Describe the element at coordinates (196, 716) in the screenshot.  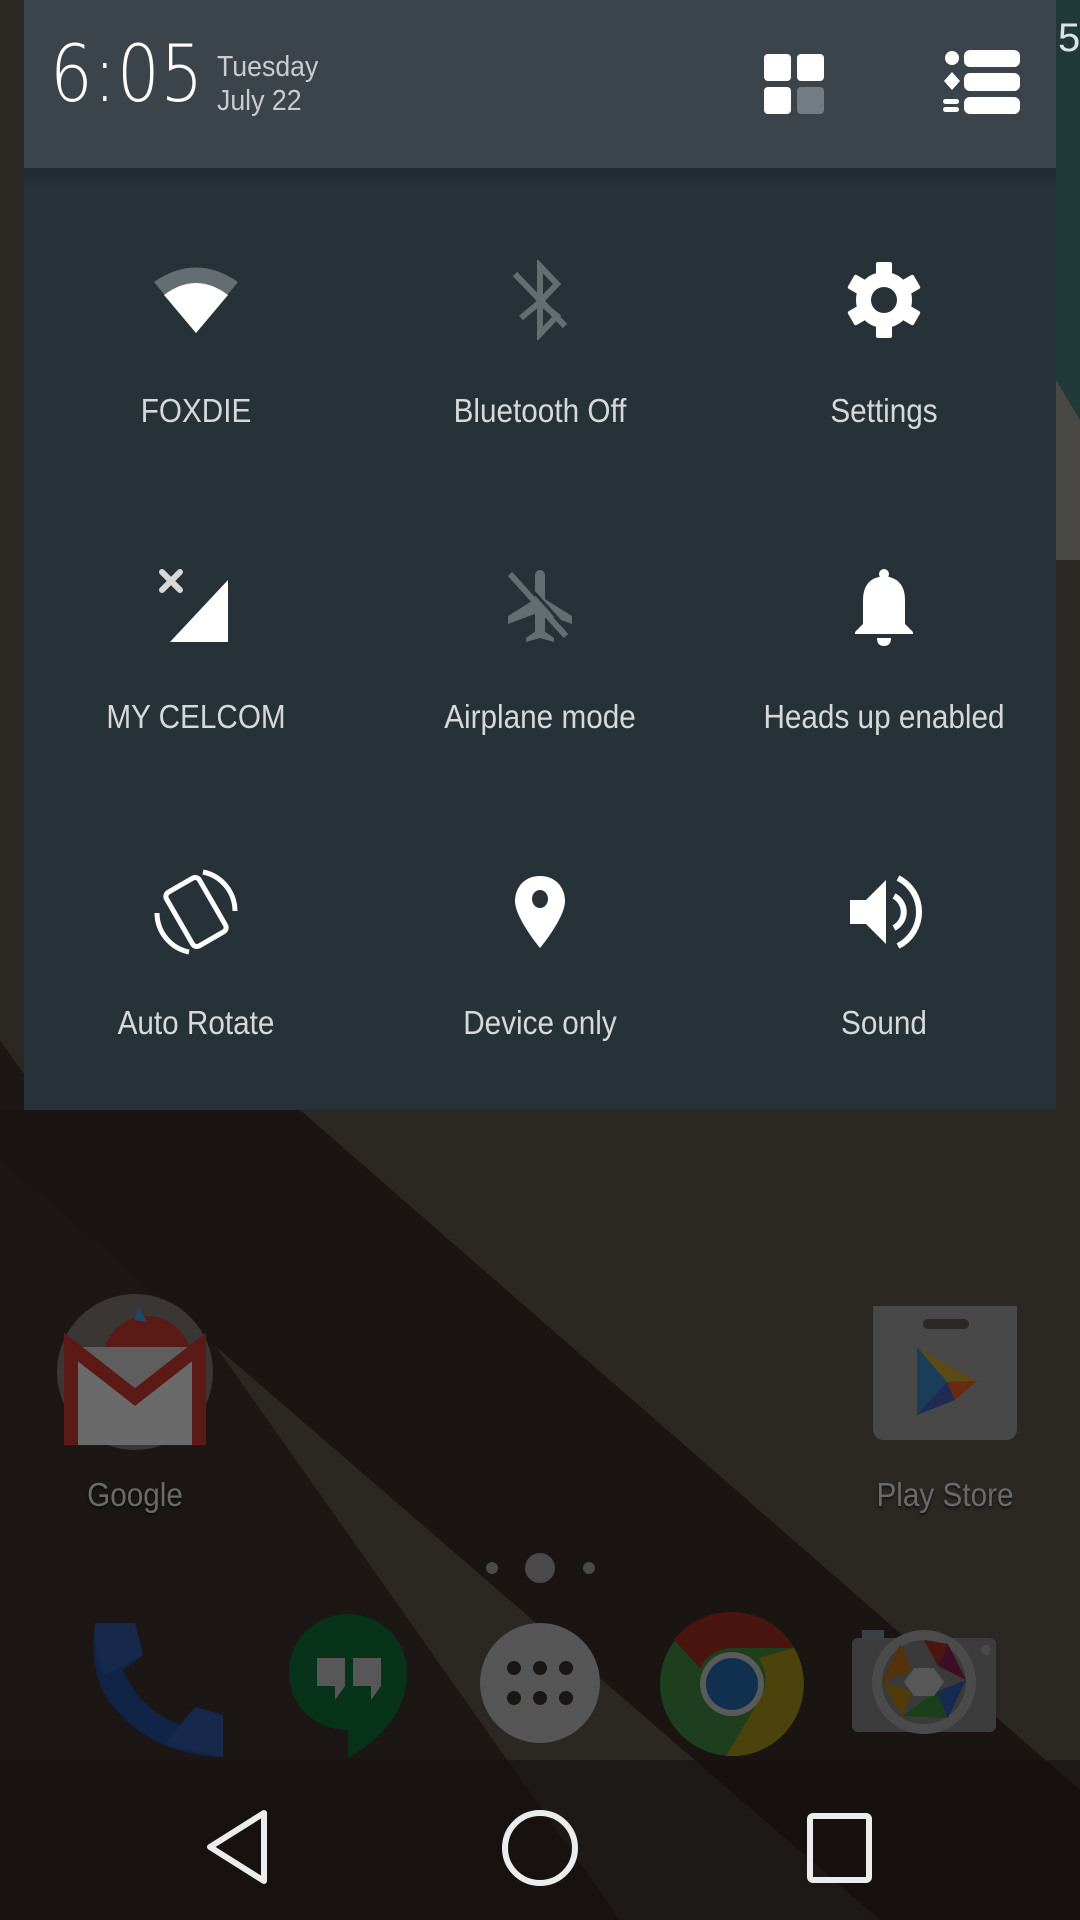
I see `tile-label: MY CELCOM` at that location.